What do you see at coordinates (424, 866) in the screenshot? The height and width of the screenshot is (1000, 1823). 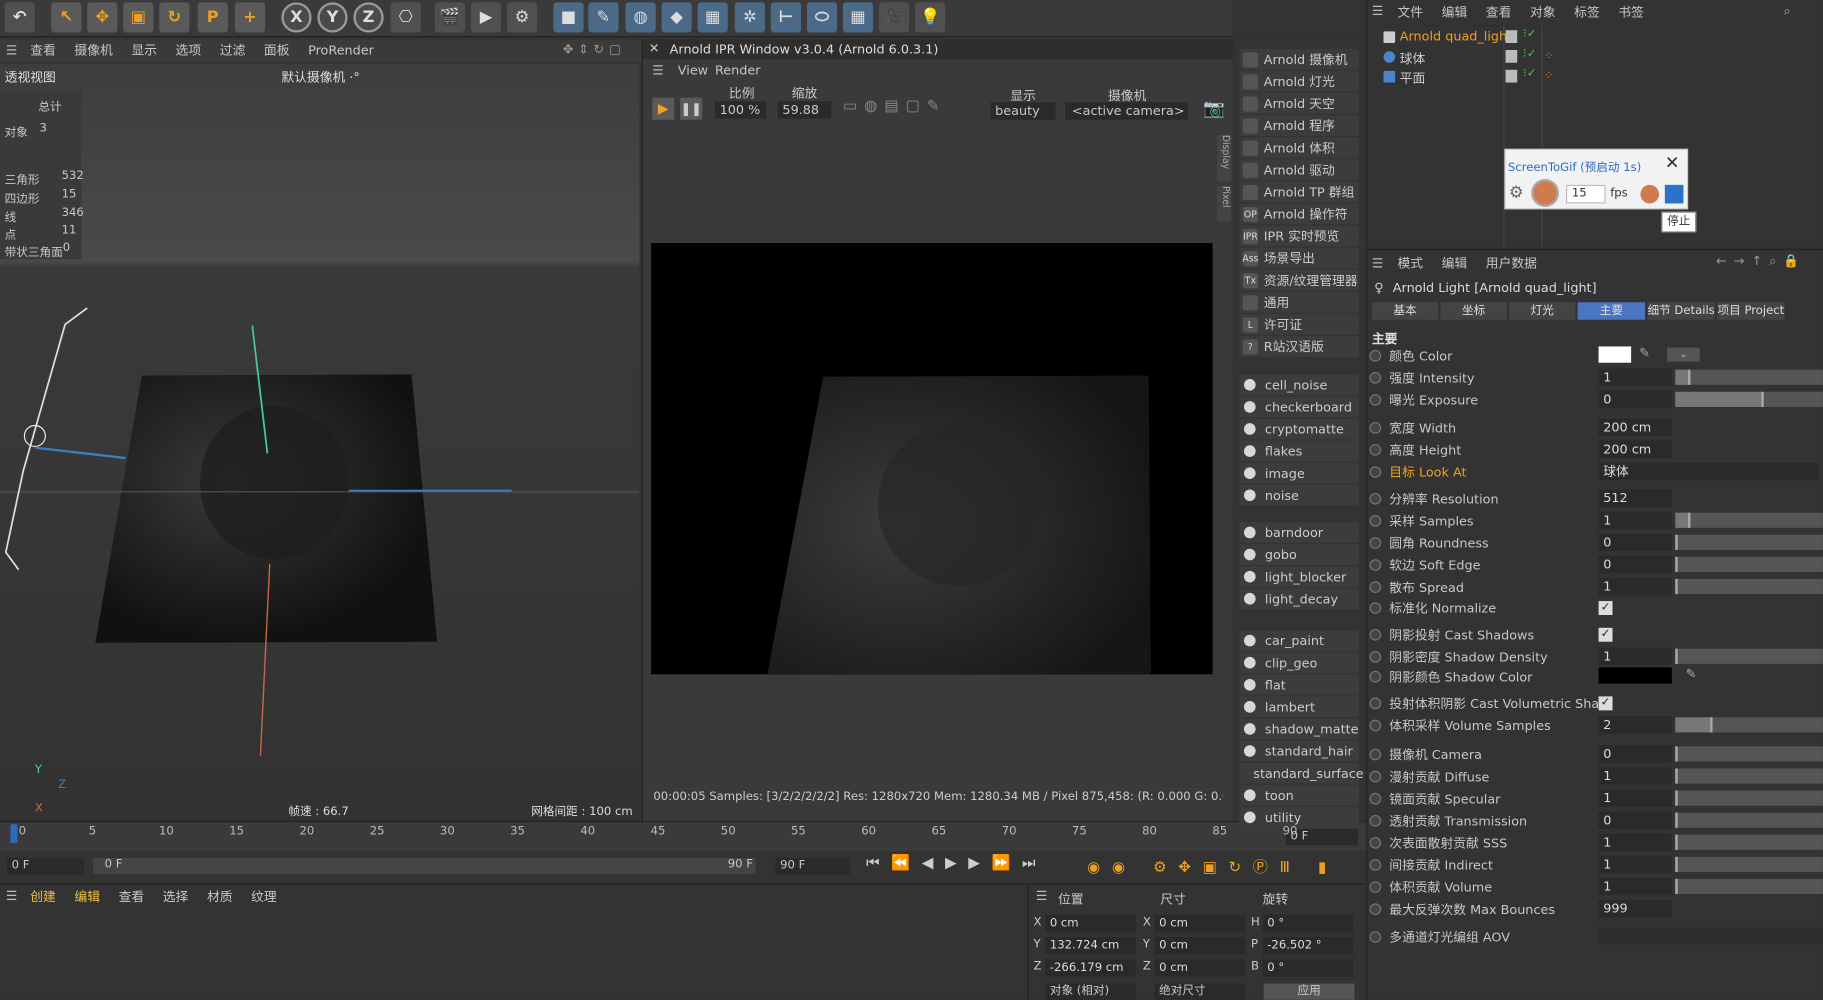 I see `range-slider: 0 F 90 F` at bounding box center [424, 866].